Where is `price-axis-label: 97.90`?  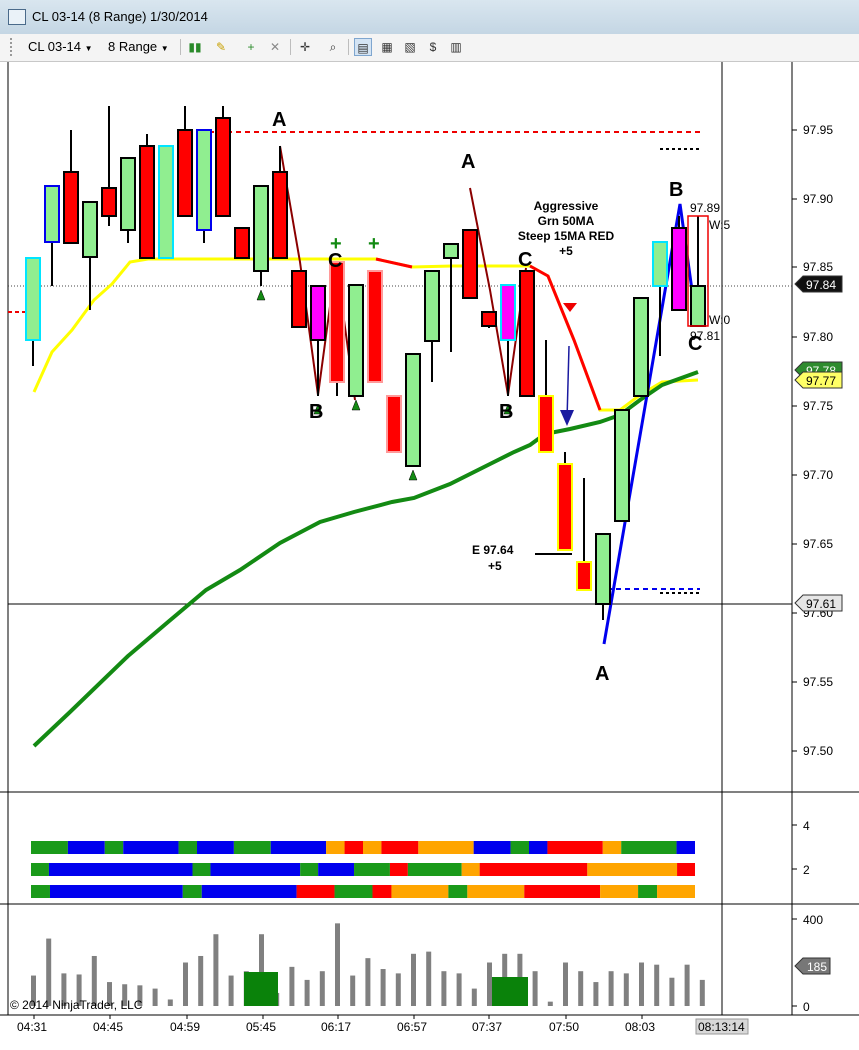
price-axis-label: 97.90 is located at coordinates (818, 199).